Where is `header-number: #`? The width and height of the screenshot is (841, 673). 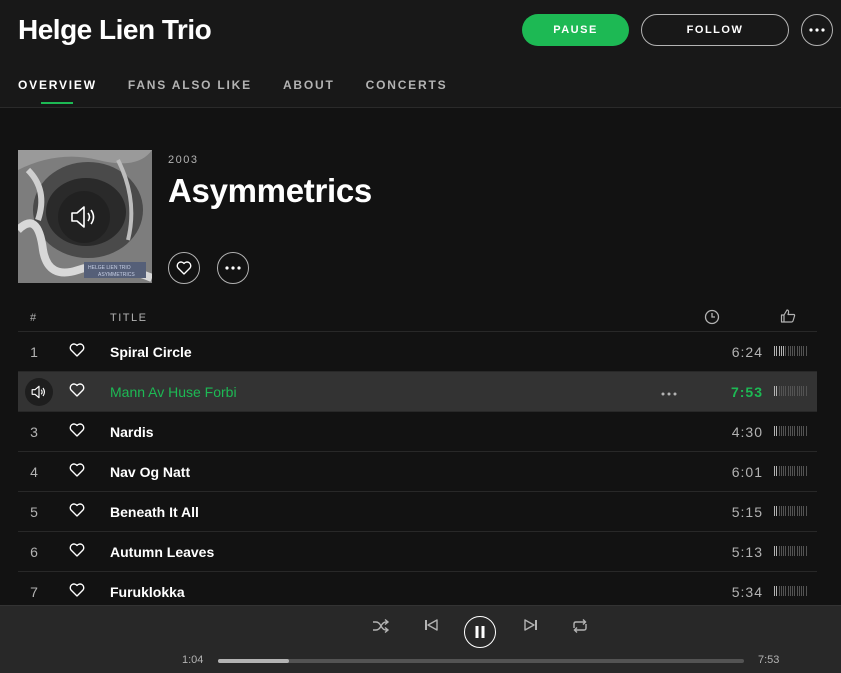 header-number: # is located at coordinates (34, 318).